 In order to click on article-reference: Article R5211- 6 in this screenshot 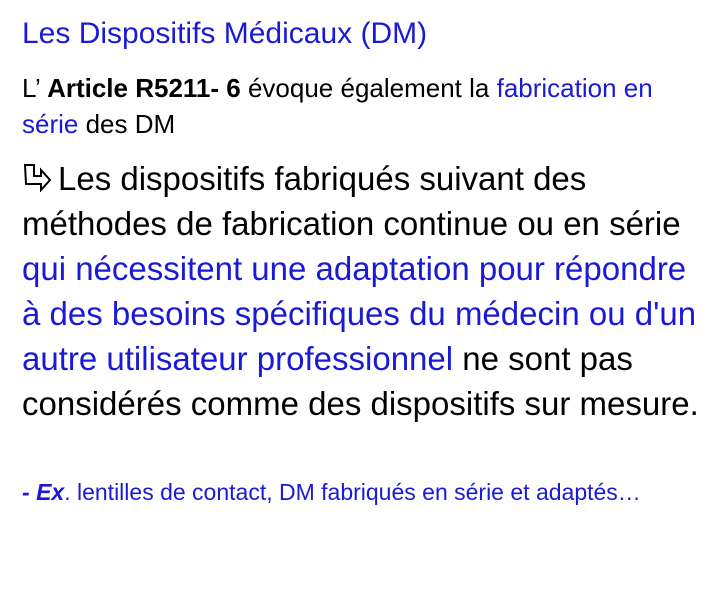, I will do `click(144, 88)`.